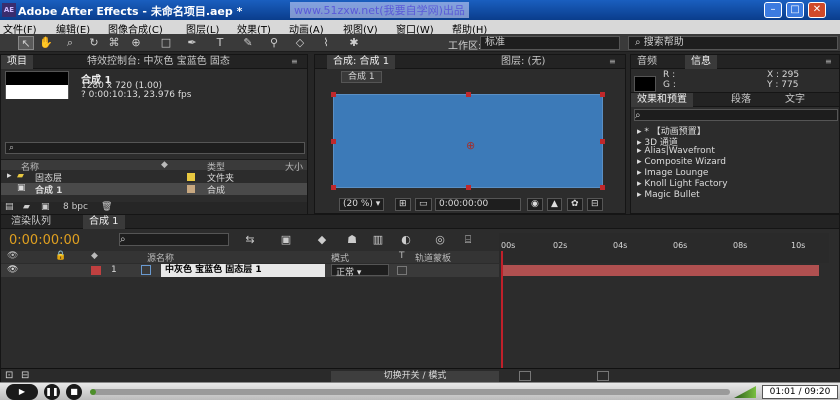  I want to click on layer-duration-bar, so click(660, 270).